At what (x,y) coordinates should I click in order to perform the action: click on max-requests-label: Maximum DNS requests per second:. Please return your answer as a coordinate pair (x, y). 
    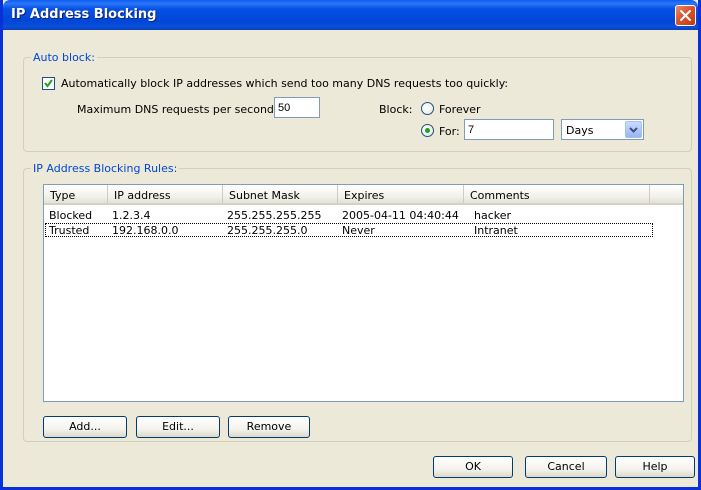
    Looking at the image, I should click on (177, 109).